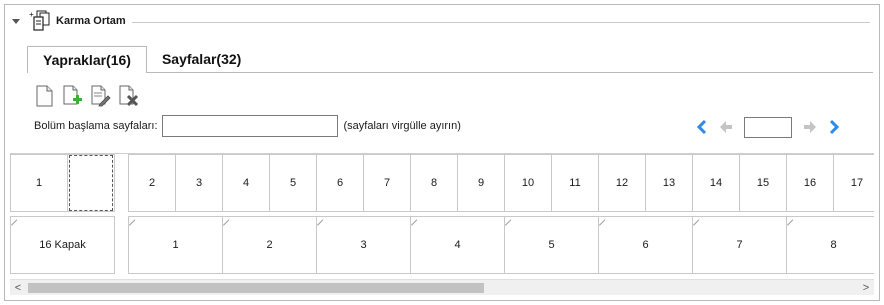 This screenshot has width=884, height=305. I want to click on delete-page-icon, so click(128, 96).